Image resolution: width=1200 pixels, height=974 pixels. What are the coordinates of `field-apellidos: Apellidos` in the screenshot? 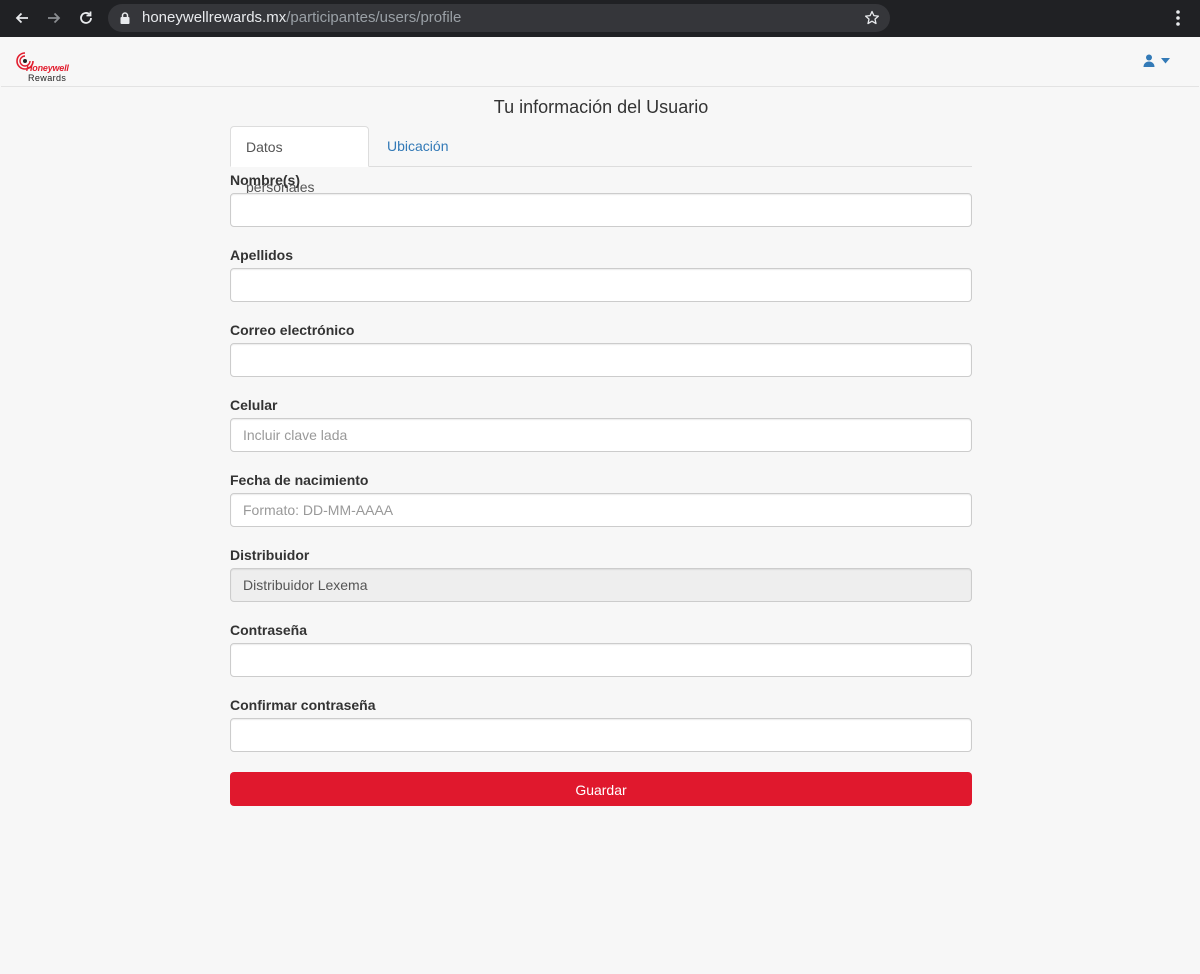 It's located at (601, 280).